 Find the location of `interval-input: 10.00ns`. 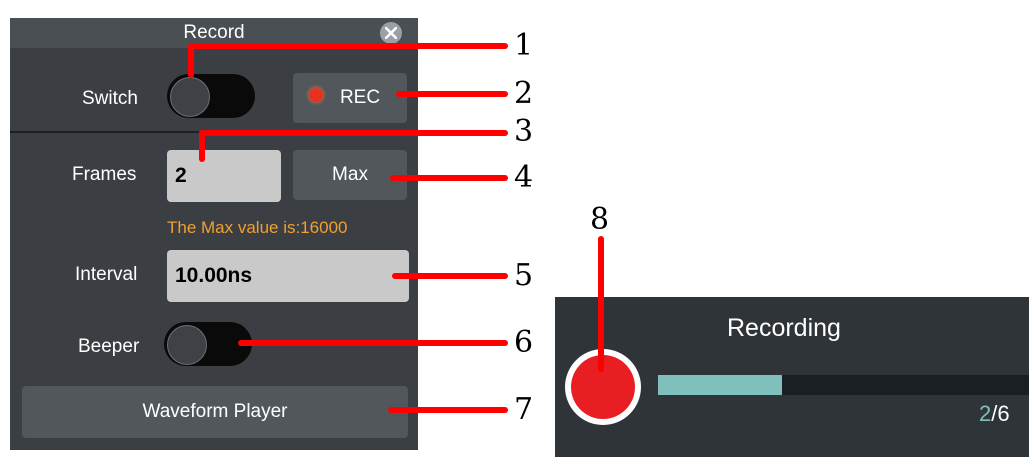

interval-input: 10.00ns is located at coordinates (288, 276).